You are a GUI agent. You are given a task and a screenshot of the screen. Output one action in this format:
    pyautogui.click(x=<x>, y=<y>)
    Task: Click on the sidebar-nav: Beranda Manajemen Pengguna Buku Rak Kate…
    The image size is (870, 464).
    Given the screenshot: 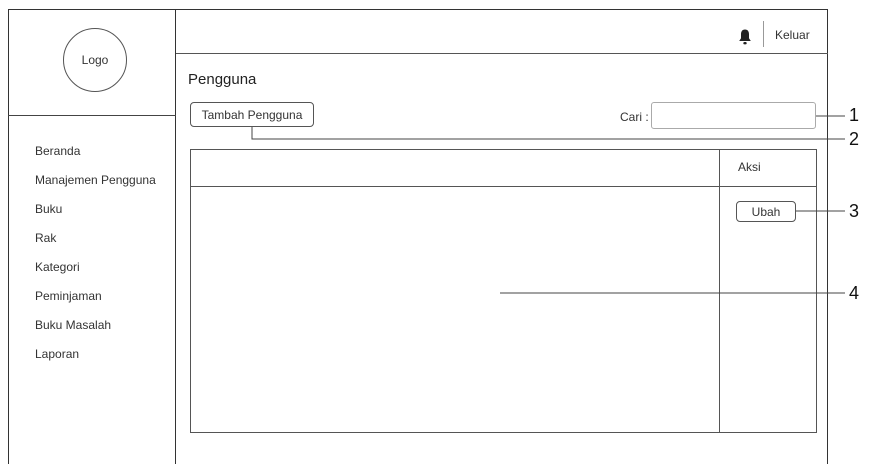 What is the action you would take?
    pyautogui.click(x=95, y=259)
    